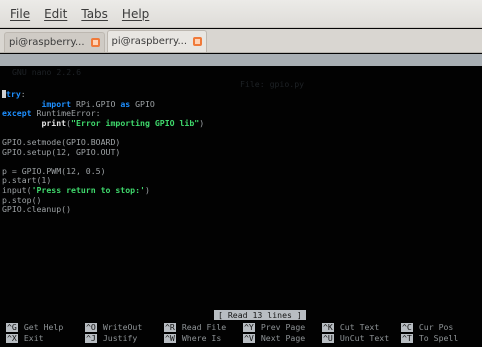 This screenshot has height=347, width=482. Describe the element at coordinates (120, 337) in the screenshot. I see `shortcut-label: Justify` at that location.